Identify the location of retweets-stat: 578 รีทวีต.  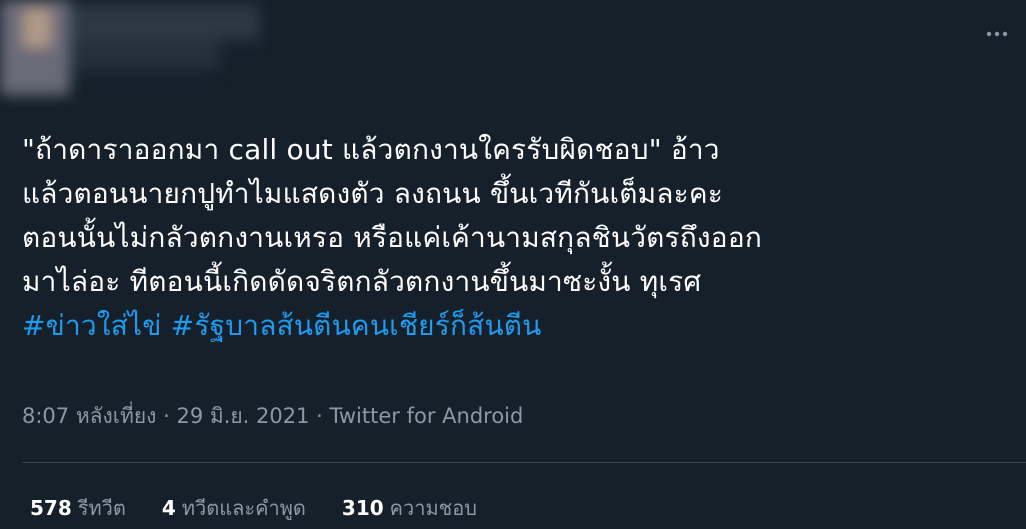
(78, 508).